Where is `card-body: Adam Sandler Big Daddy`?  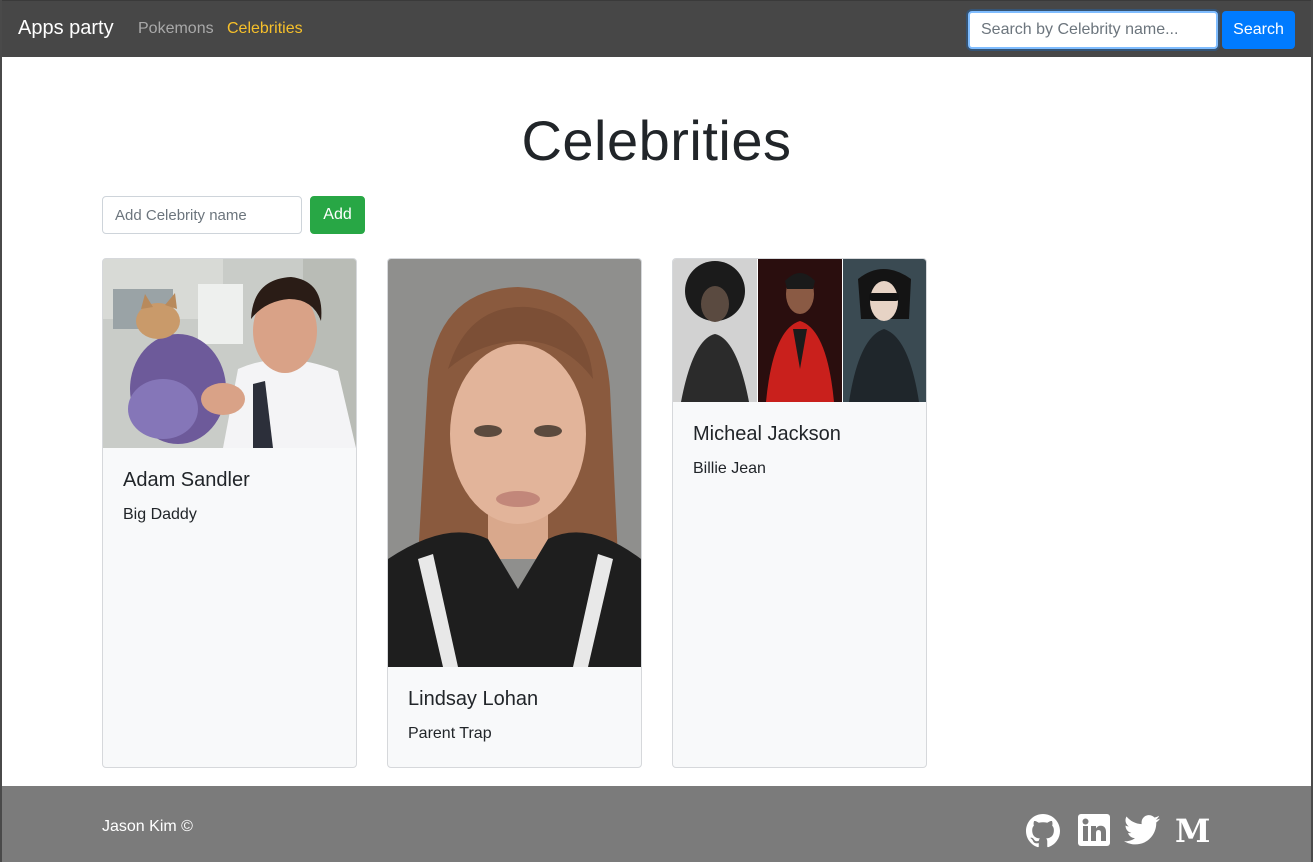
card-body: Adam Sandler Big Daddy is located at coordinates (229, 496).